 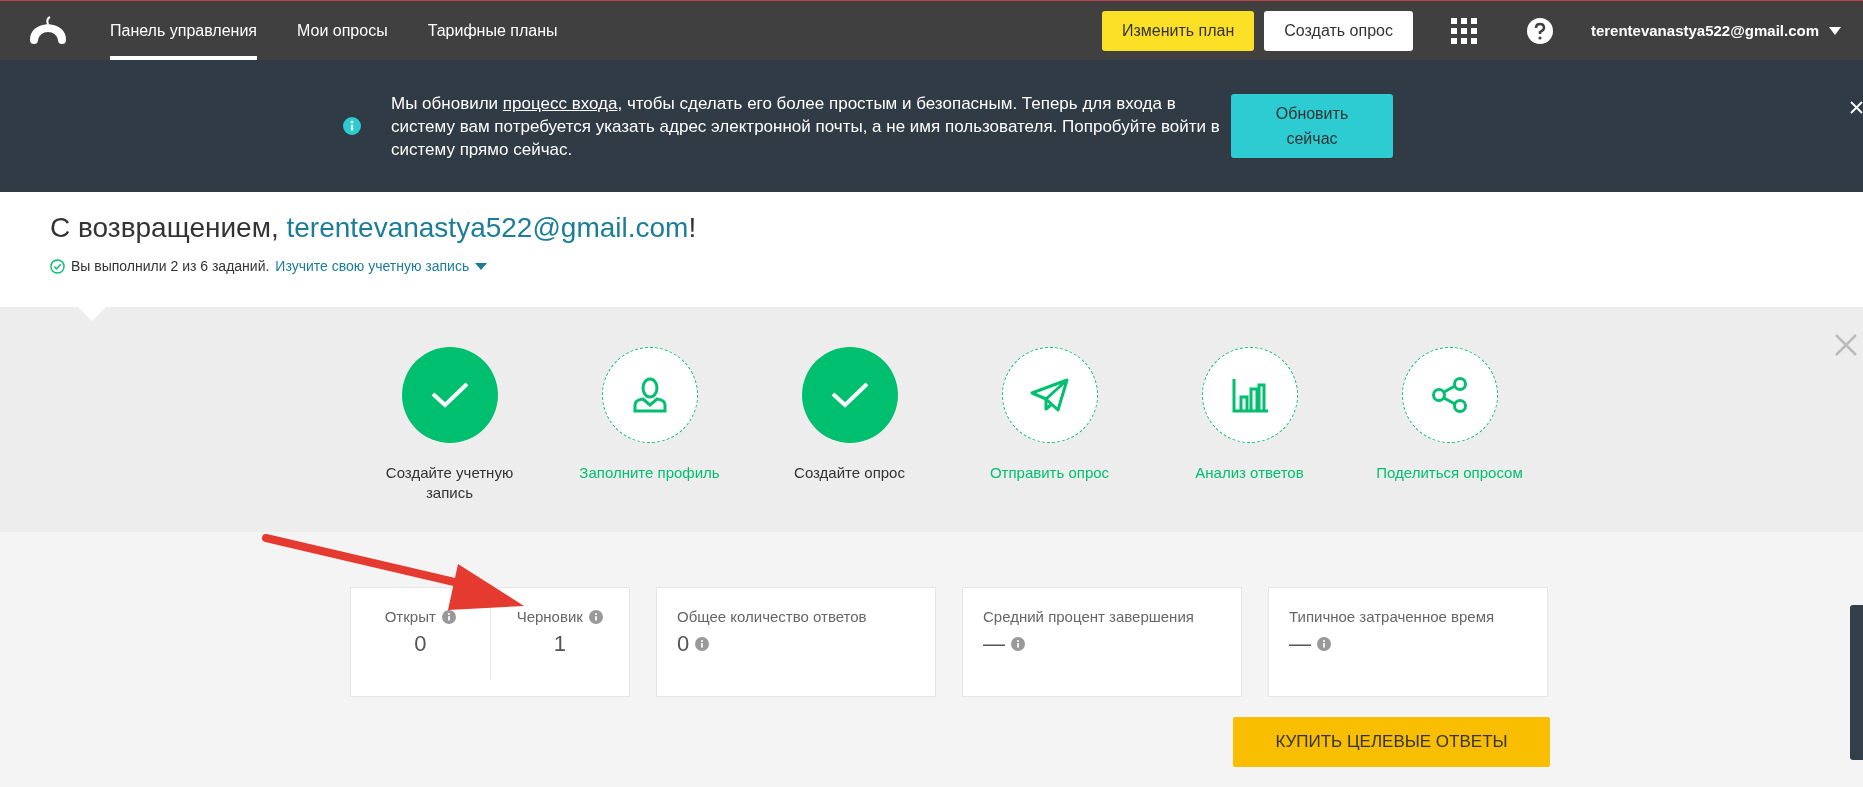 What do you see at coordinates (1178, 30) in the screenshot?
I see `change-plan-button: Изменить план` at bounding box center [1178, 30].